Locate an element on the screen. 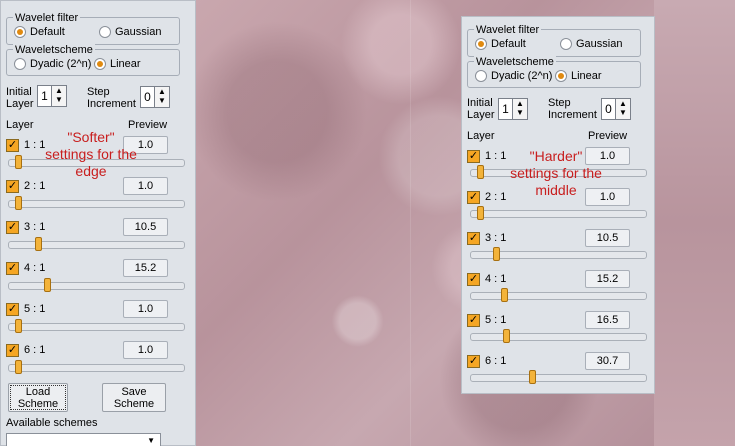 The height and width of the screenshot is (446, 735). layer-preview-value: 16.5 is located at coordinates (607, 320).